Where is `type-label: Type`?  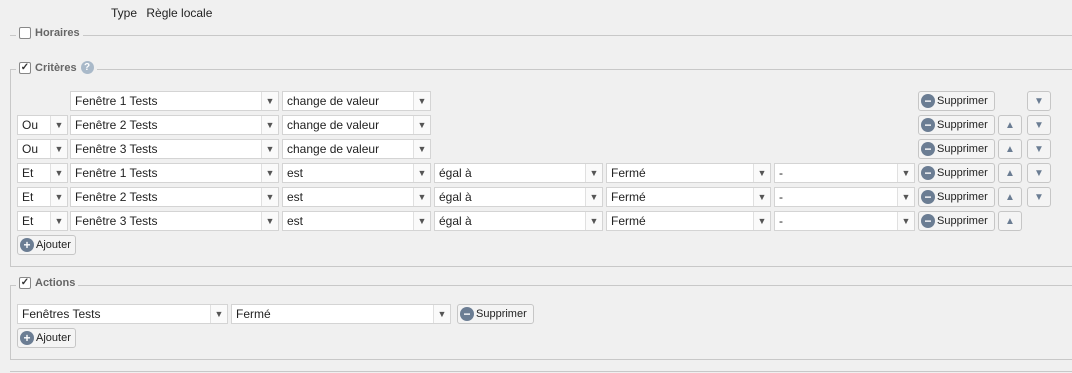
type-label: Type is located at coordinates (124, 13).